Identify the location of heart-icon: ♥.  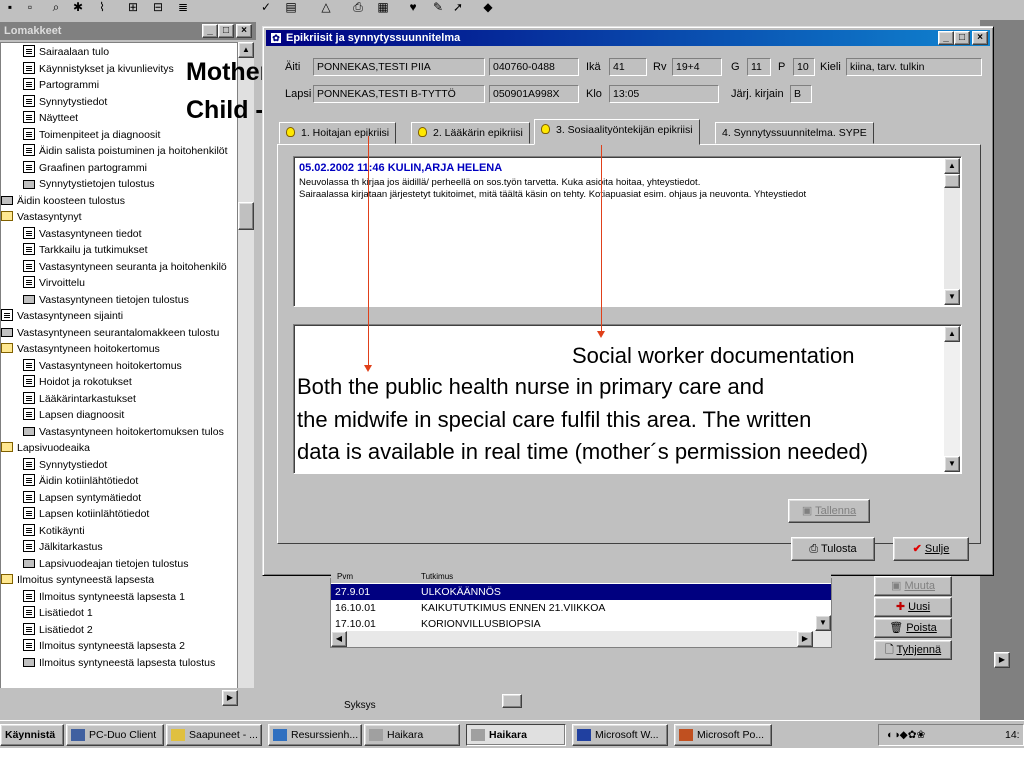
(413, 7).